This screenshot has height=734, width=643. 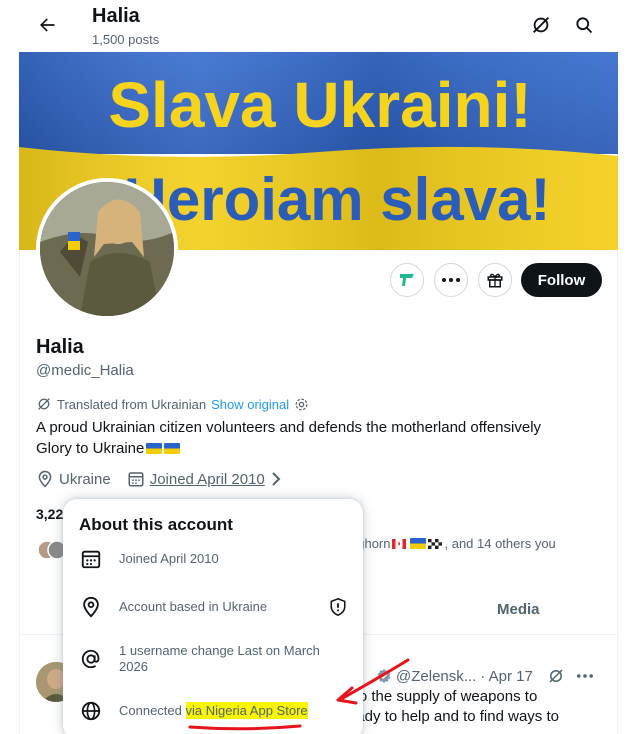 I want to click on bio-line2: Glory to Ukraine, so click(x=90, y=448).